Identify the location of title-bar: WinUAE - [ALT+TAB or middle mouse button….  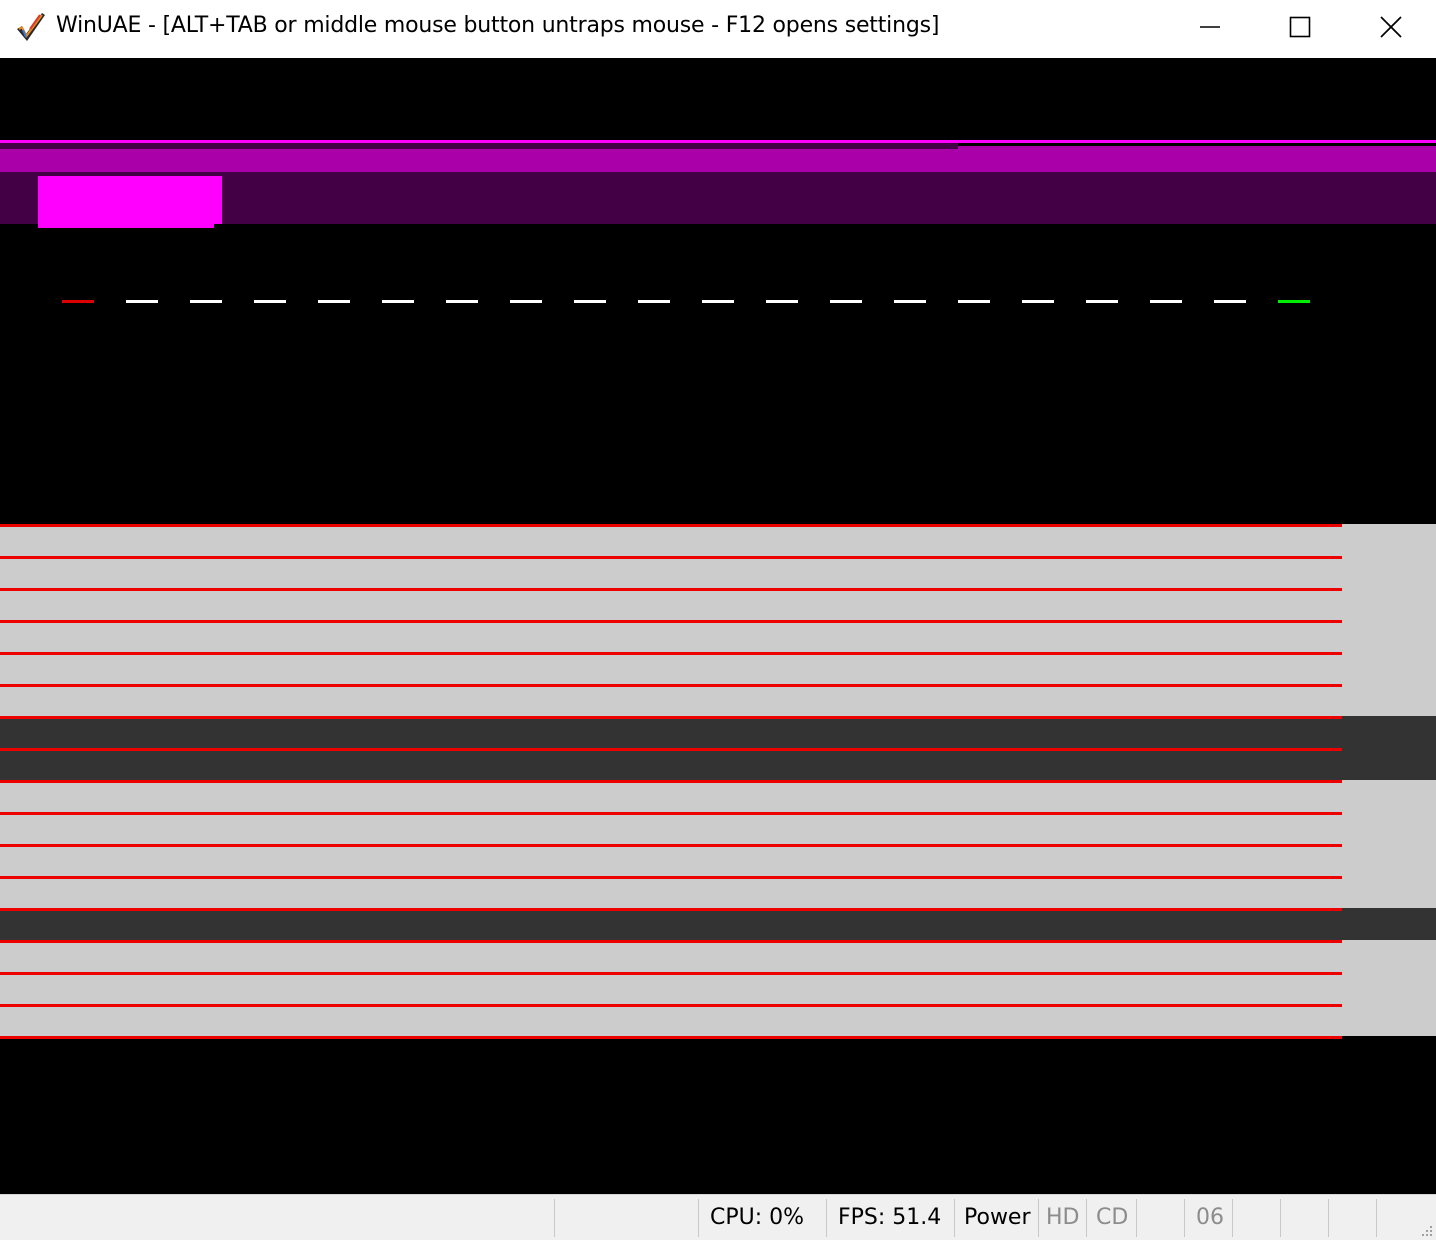
(718, 29).